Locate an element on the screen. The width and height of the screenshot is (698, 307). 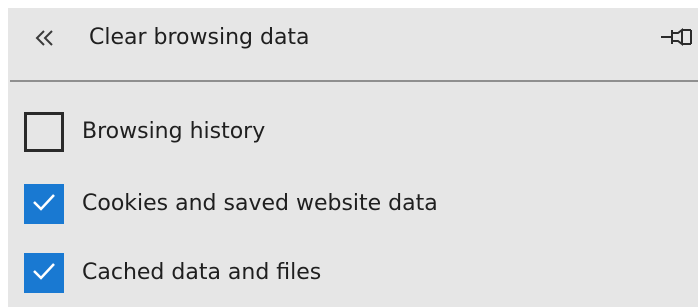
option-cookies: Cookies and saved website data is located at coordinates (231, 204).